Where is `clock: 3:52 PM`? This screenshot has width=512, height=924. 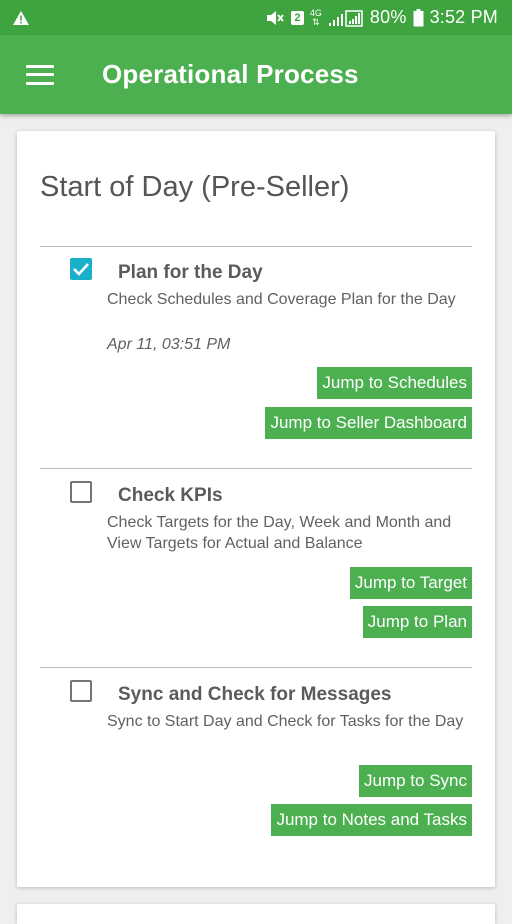 clock: 3:52 PM is located at coordinates (463, 17).